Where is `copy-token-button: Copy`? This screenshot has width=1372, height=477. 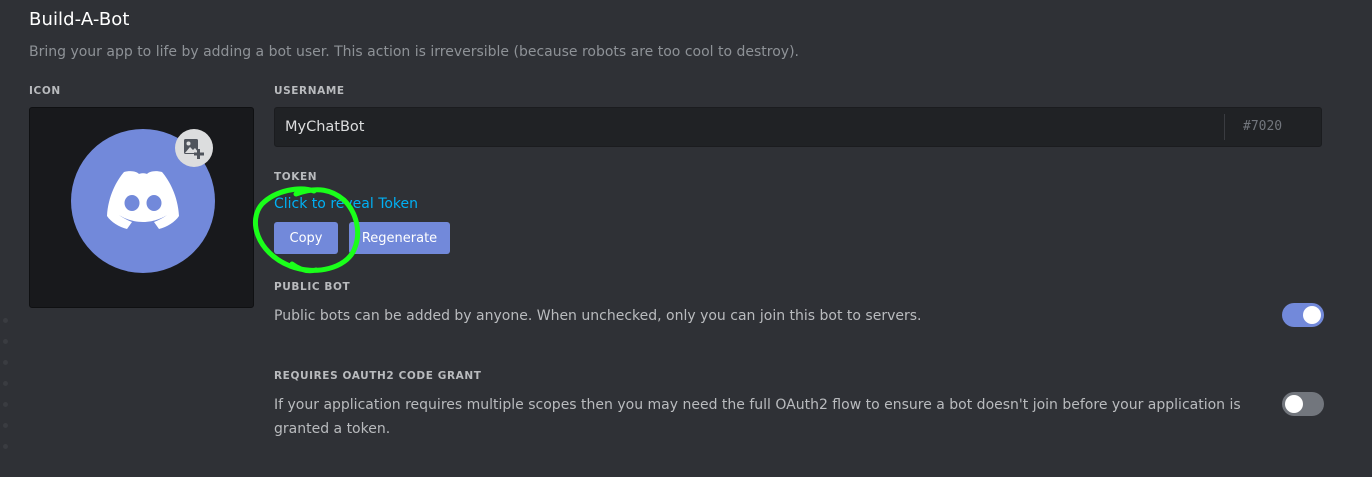 copy-token-button: Copy is located at coordinates (306, 238).